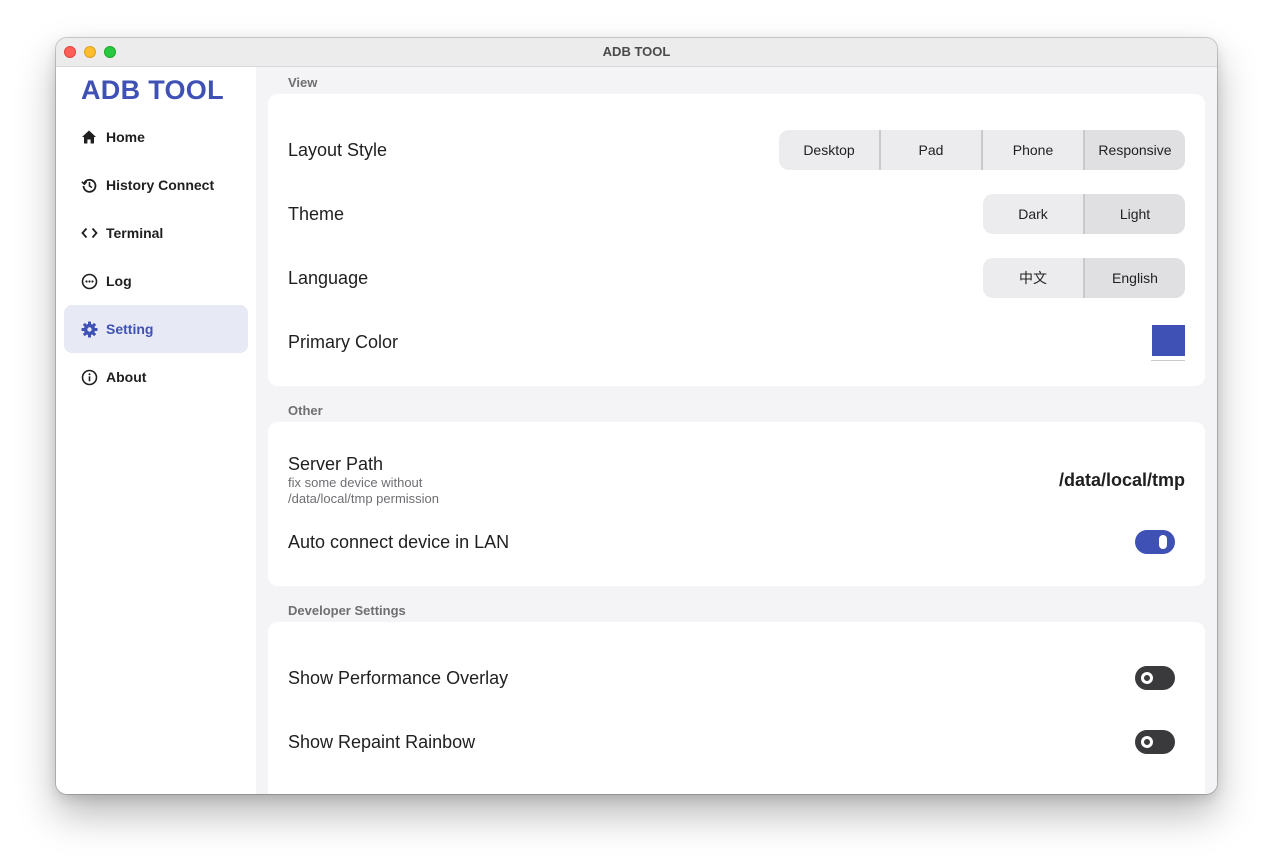  What do you see at coordinates (156, 329) in the screenshot?
I see `sidebar-item-setting: Setting` at bounding box center [156, 329].